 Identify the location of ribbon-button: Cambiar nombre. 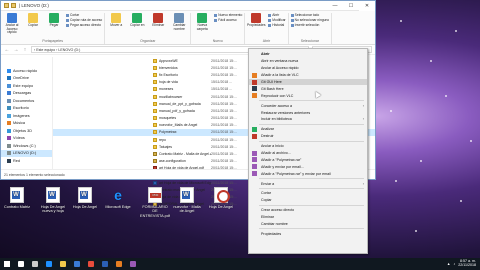
(179, 22).